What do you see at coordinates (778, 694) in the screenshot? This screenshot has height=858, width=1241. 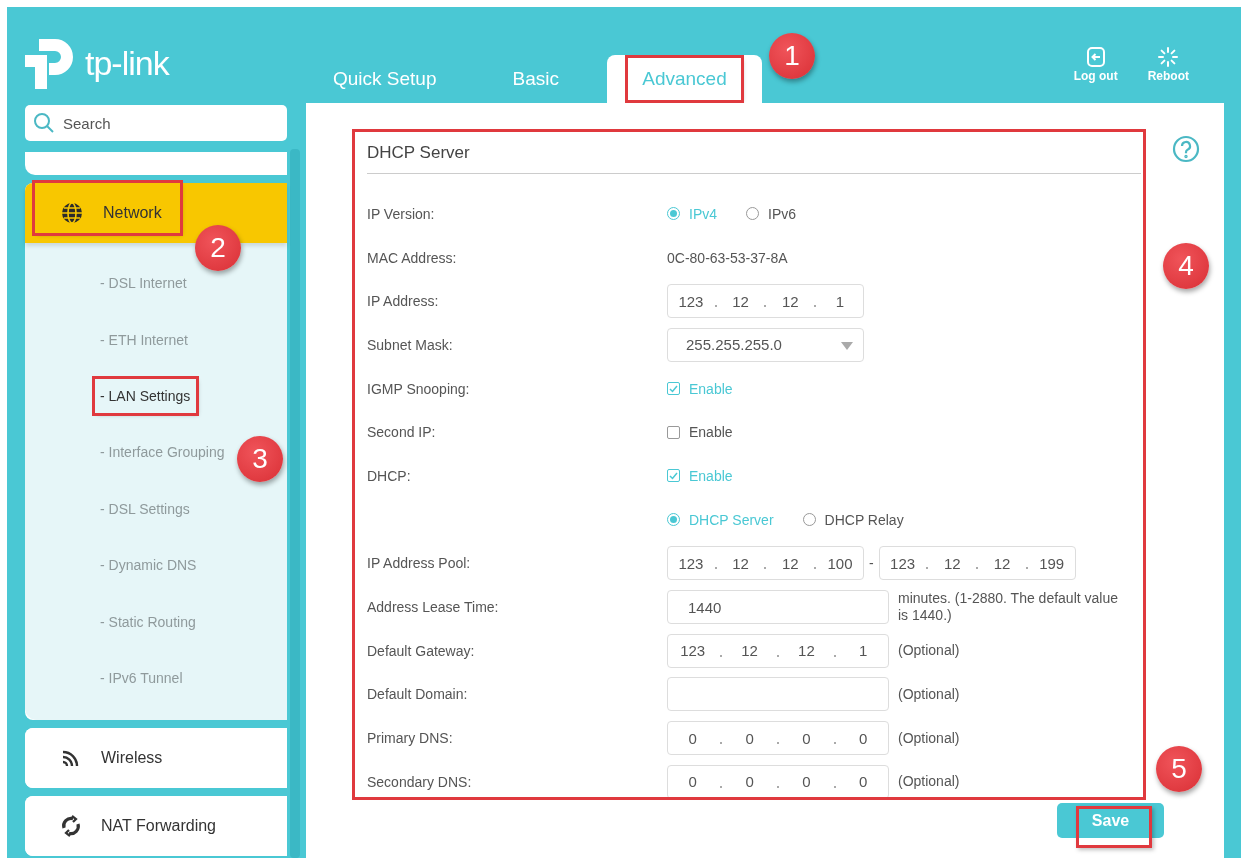 I see `text-input` at bounding box center [778, 694].